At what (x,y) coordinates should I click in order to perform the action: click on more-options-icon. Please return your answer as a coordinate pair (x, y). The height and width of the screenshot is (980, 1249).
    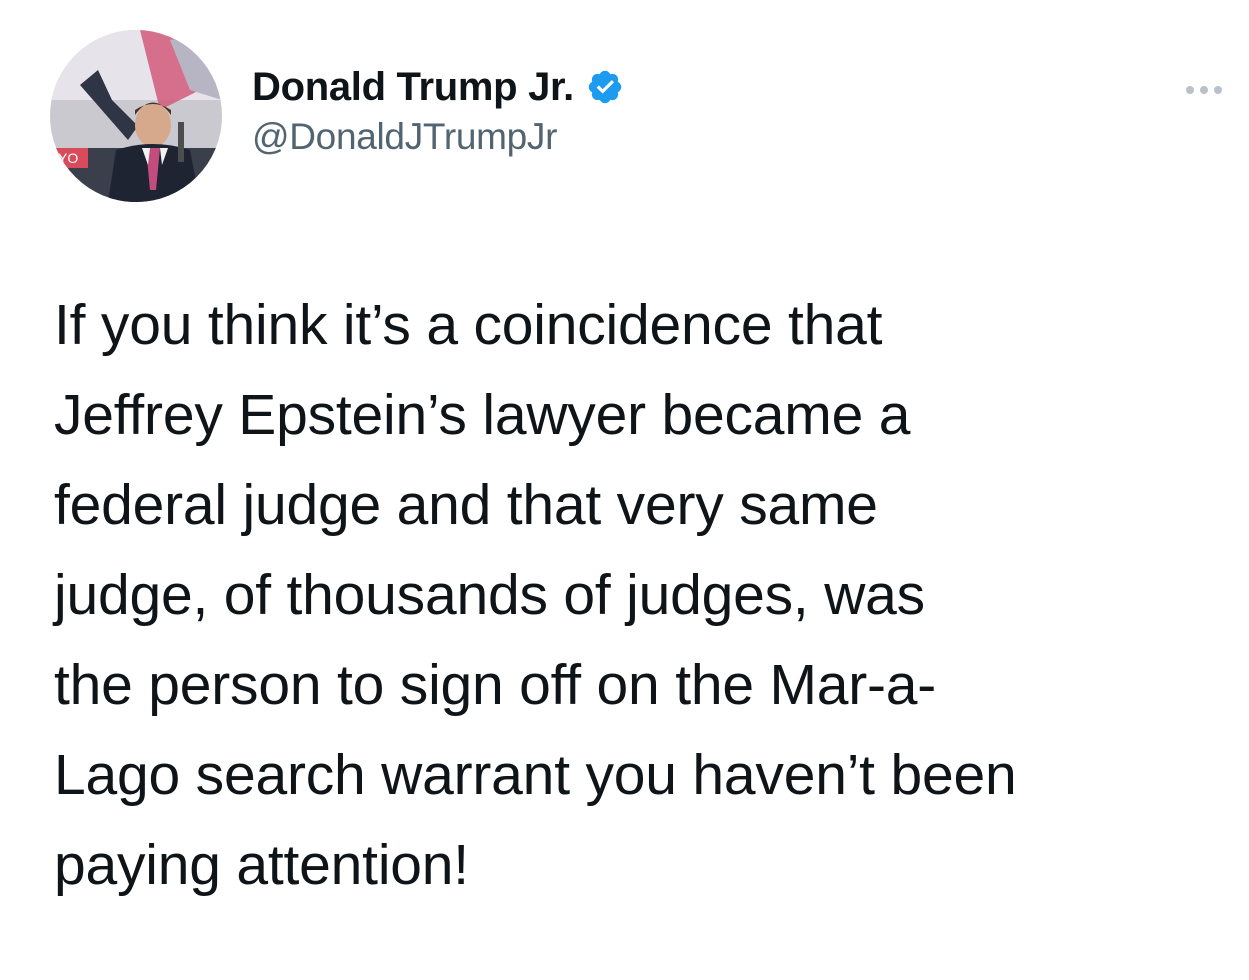
    Looking at the image, I should click on (1204, 90).